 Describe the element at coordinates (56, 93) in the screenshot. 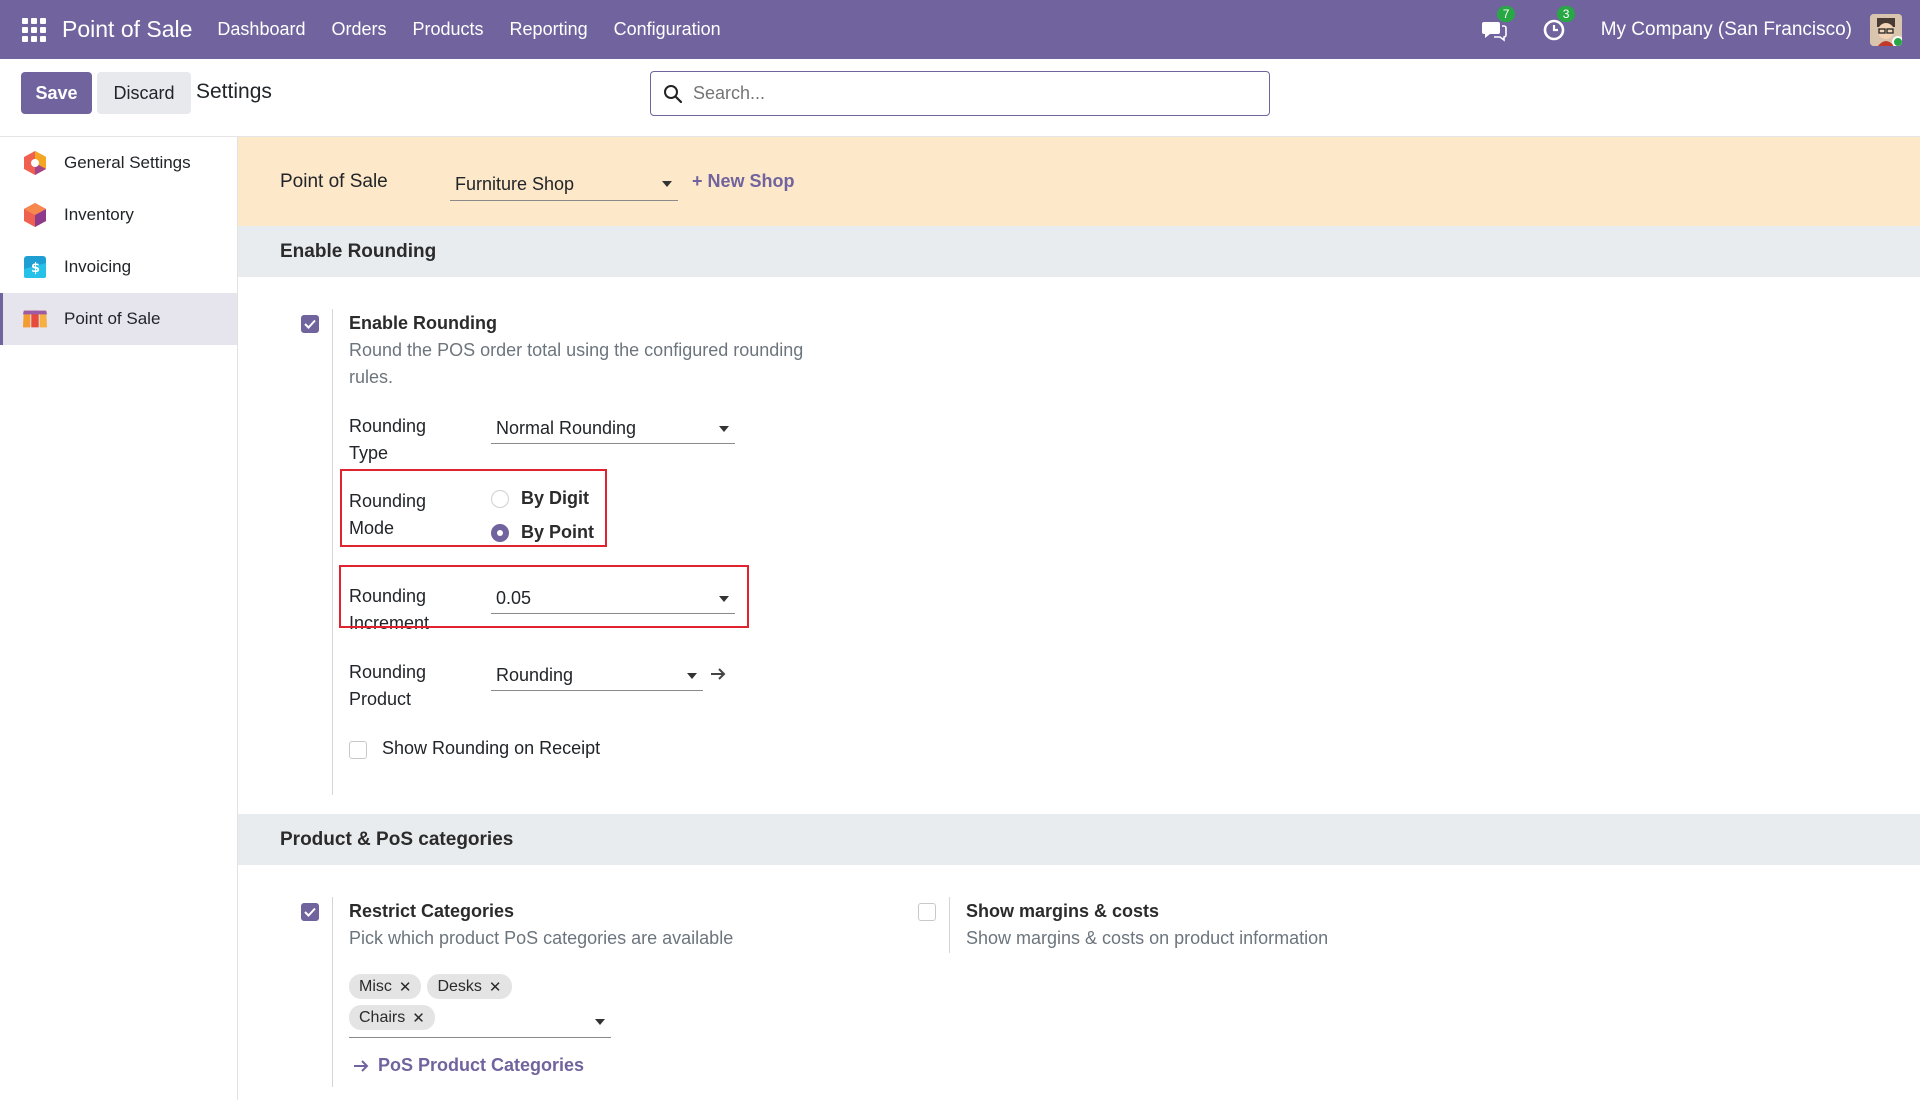

I see `save-button: Save` at that location.